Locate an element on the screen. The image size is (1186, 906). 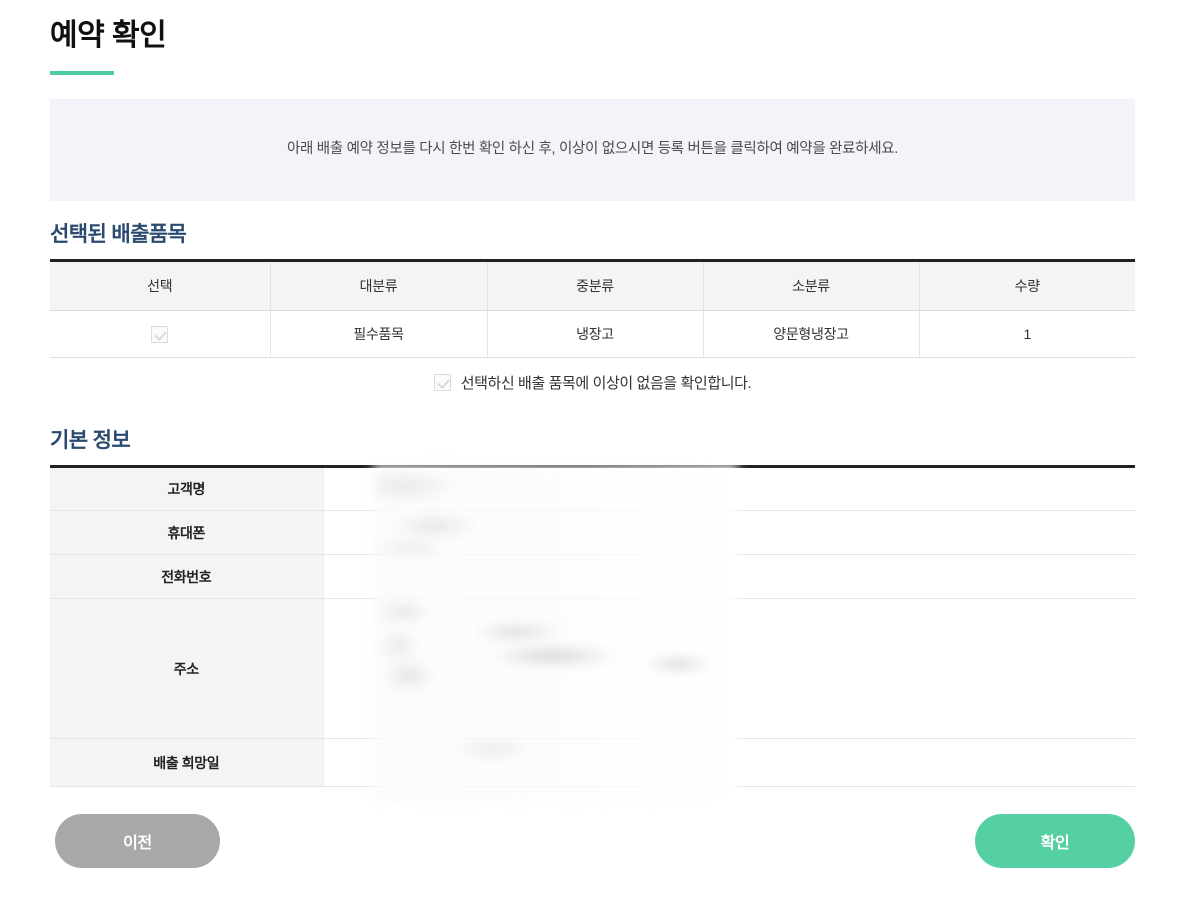
basic-info-heading: 기본 정보 is located at coordinates (90, 440).